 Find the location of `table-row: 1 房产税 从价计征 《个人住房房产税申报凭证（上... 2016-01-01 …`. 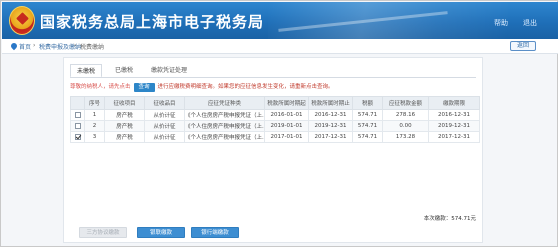

table-row: 1 房产税 从价计征 《个人住房房产税申报凭证（上... 2016-01-01 … is located at coordinates (275, 115).